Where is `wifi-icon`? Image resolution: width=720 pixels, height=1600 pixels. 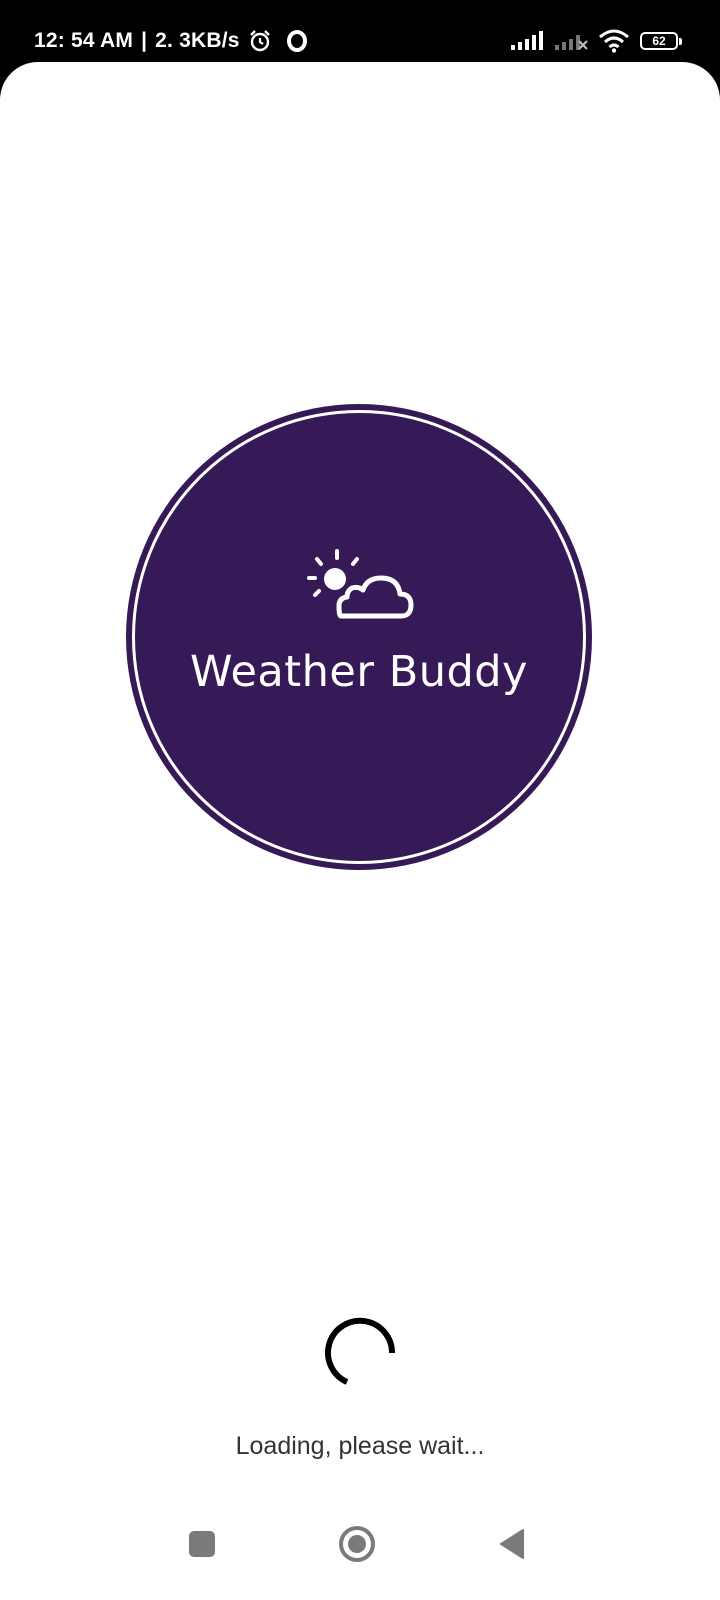
wifi-icon is located at coordinates (614, 41).